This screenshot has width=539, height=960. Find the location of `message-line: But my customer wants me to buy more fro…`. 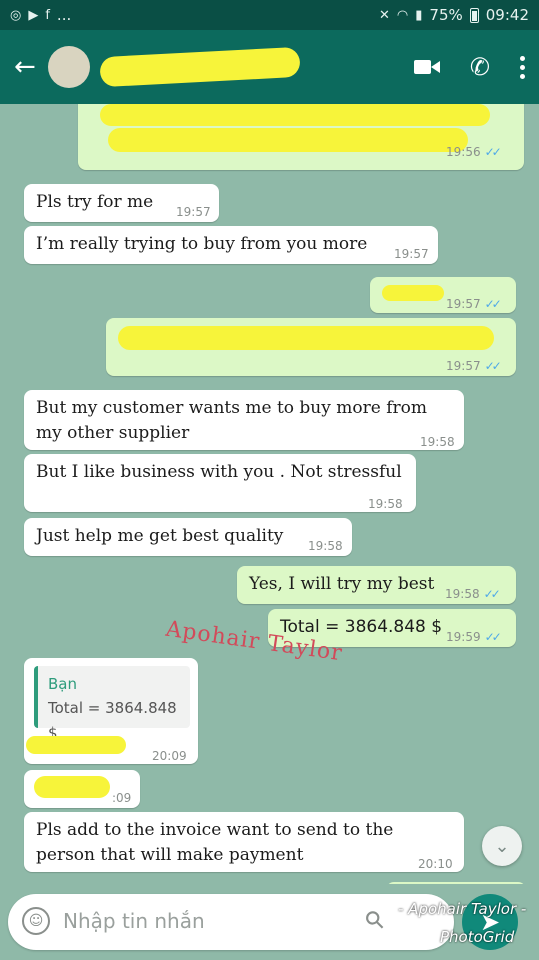

message-line: But my customer wants me to buy more fro… is located at coordinates (231, 408).